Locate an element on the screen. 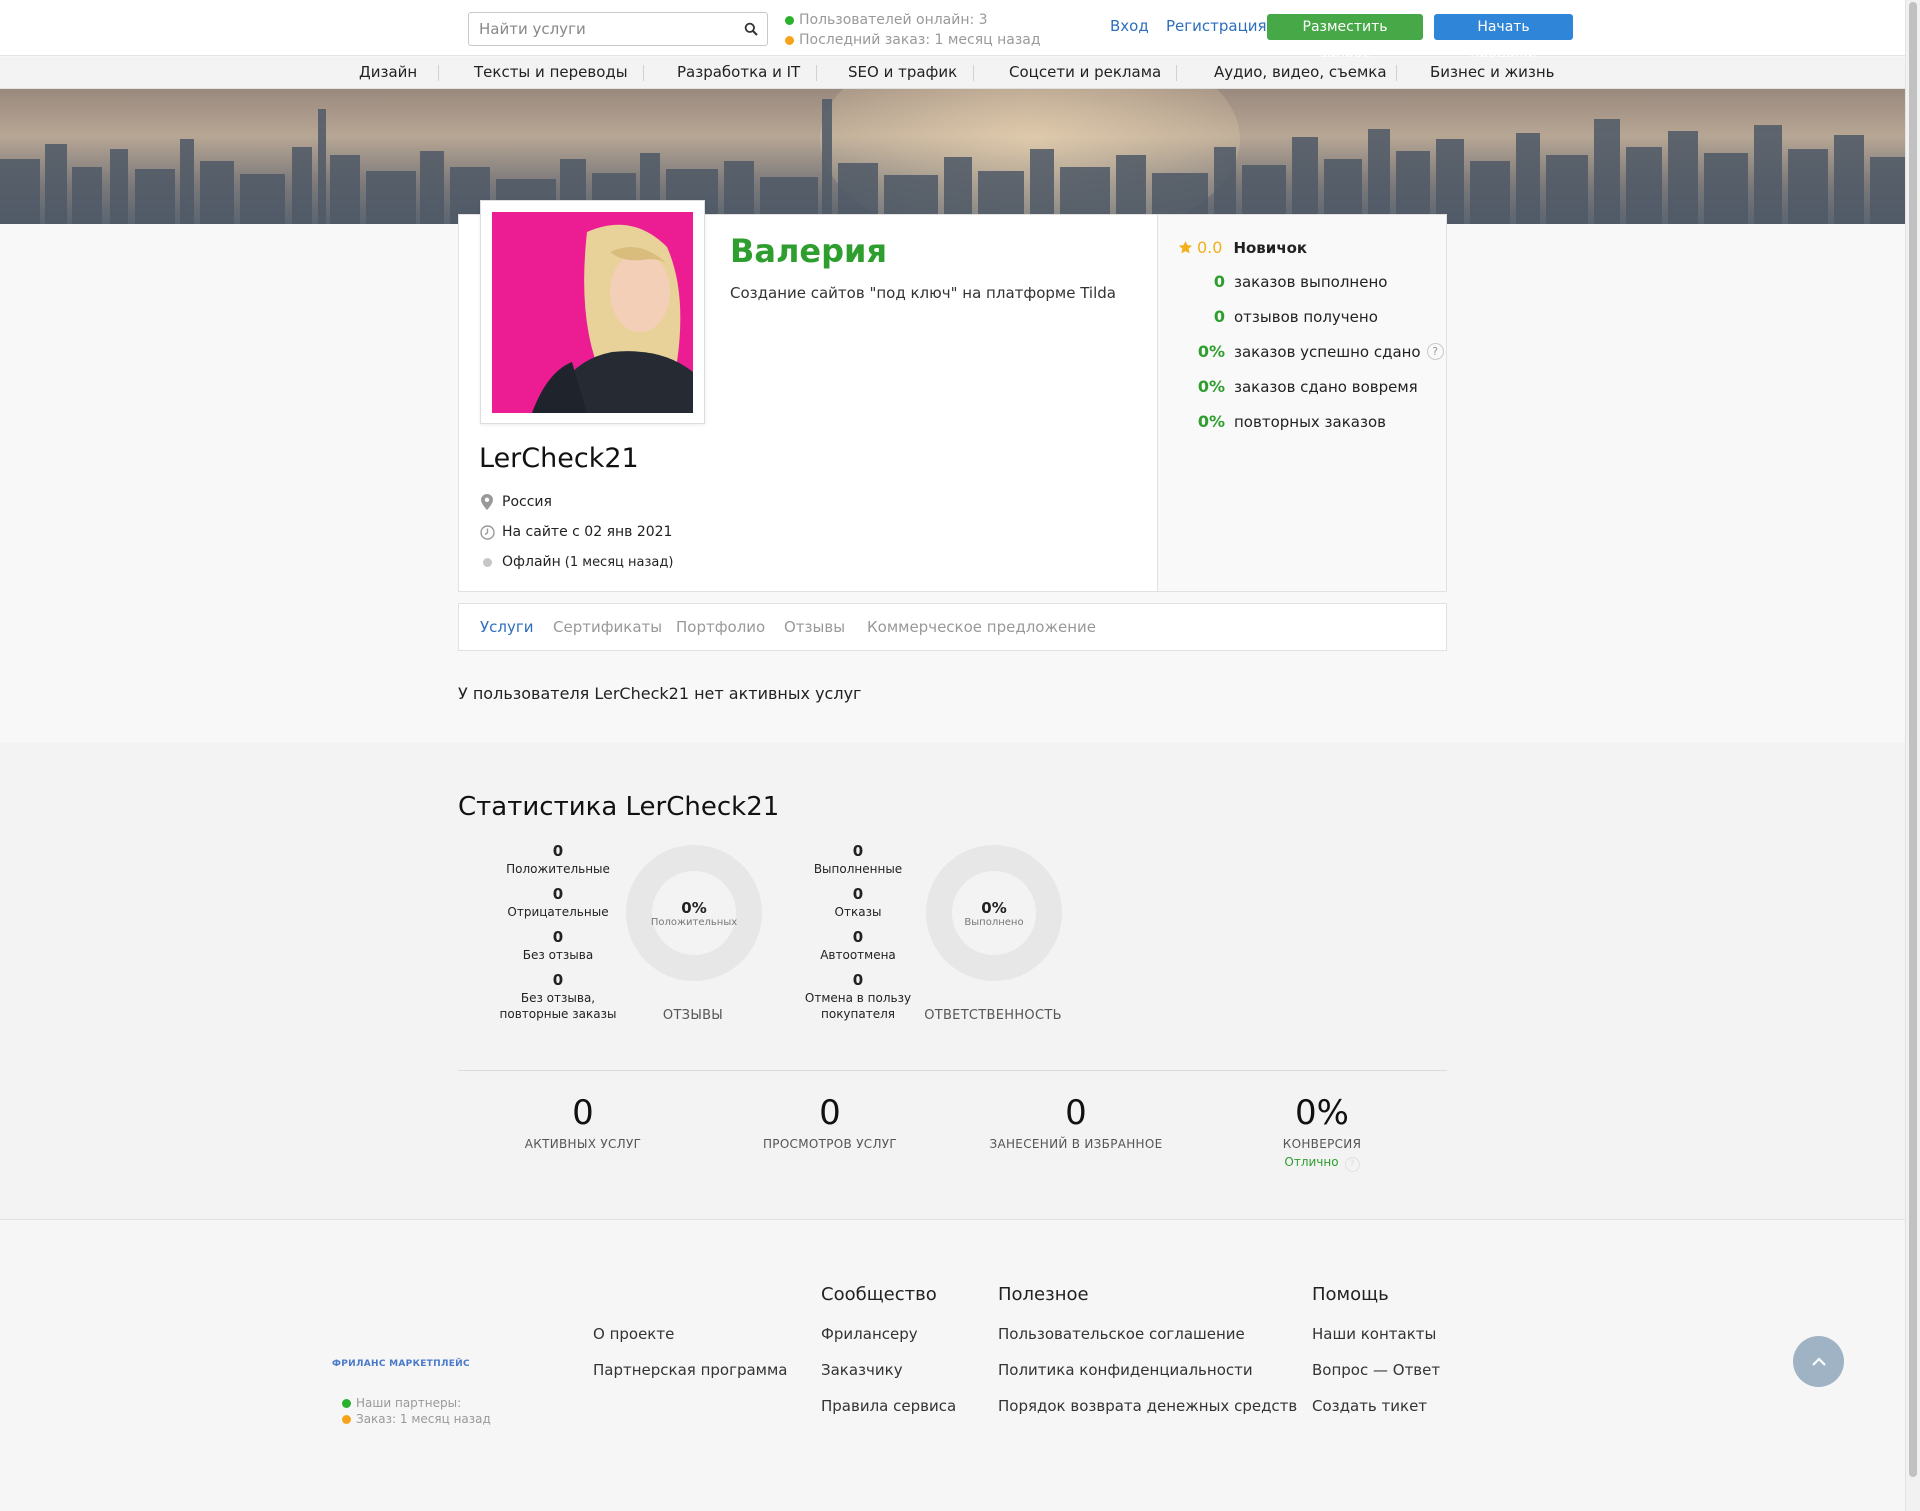 The height and width of the screenshot is (1511, 1920). footer-link-privacy: Политика конфиденциальности is located at coordinates (1125, 1370).